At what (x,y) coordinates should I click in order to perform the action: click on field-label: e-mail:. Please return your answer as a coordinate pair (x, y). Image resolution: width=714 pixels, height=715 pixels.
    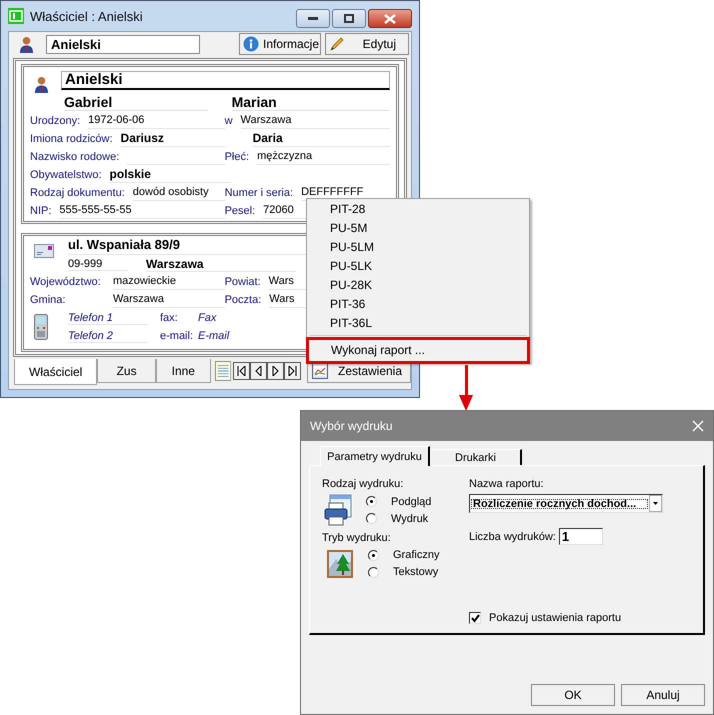
    Looking at the image, I should click on (177, 336).